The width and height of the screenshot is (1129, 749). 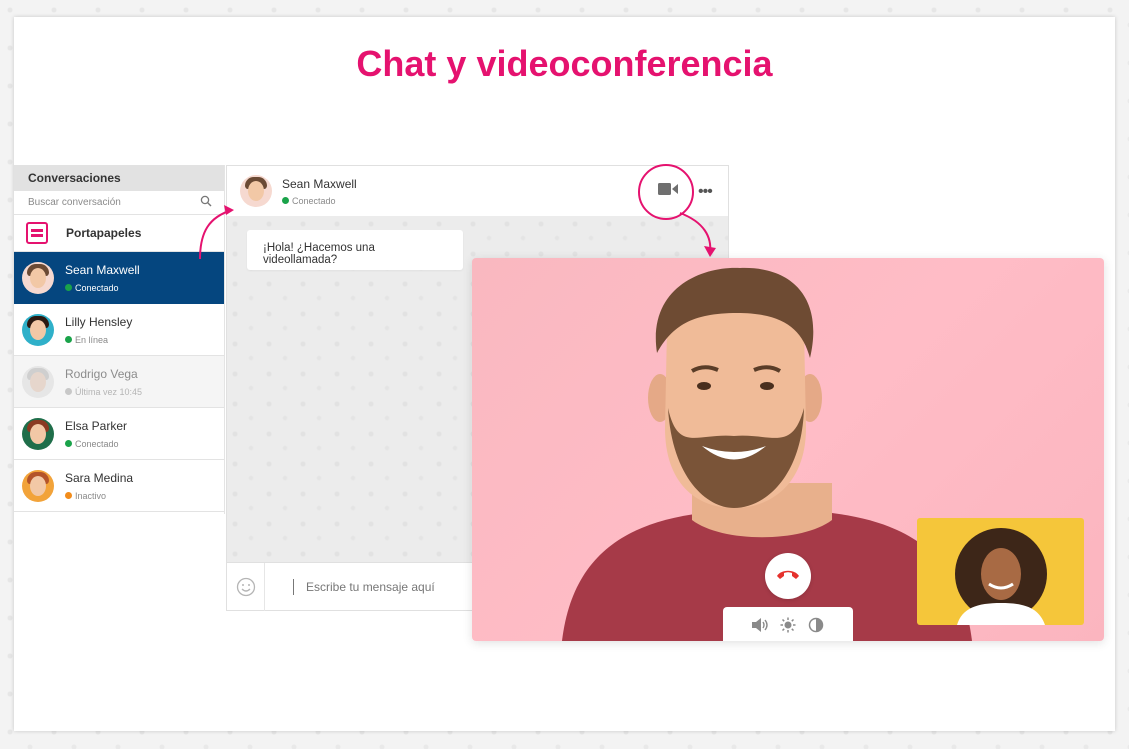 I want to click on contact-status: Última vez 10:45, so click(x=103, y=392).